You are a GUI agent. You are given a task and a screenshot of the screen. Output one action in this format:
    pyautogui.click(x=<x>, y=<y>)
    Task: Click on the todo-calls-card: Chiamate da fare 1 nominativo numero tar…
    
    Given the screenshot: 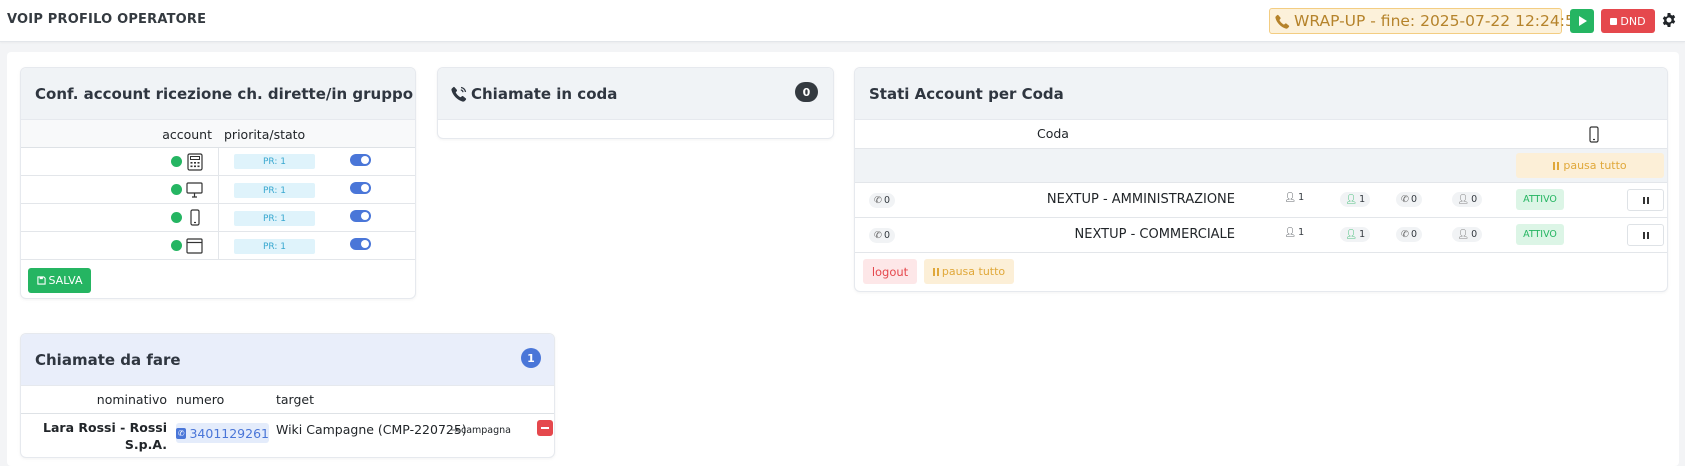 What is the action you would take?
    pyautogui.click(x=287, y=395)
    